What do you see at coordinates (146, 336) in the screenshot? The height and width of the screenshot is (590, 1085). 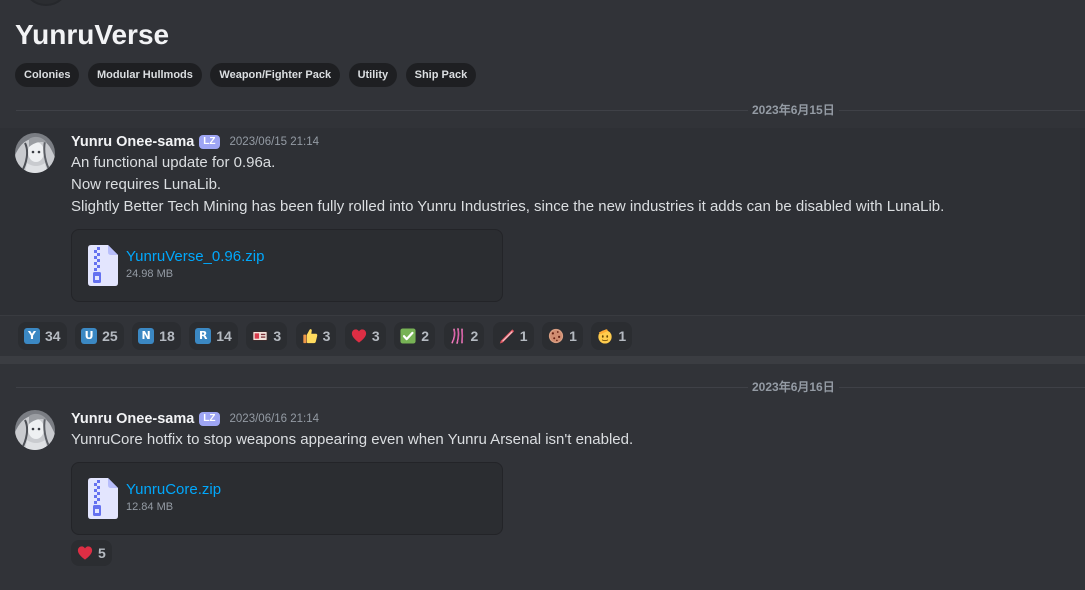 I see `regional-indicator-n-icon: N` at bounding box center [146, 336].